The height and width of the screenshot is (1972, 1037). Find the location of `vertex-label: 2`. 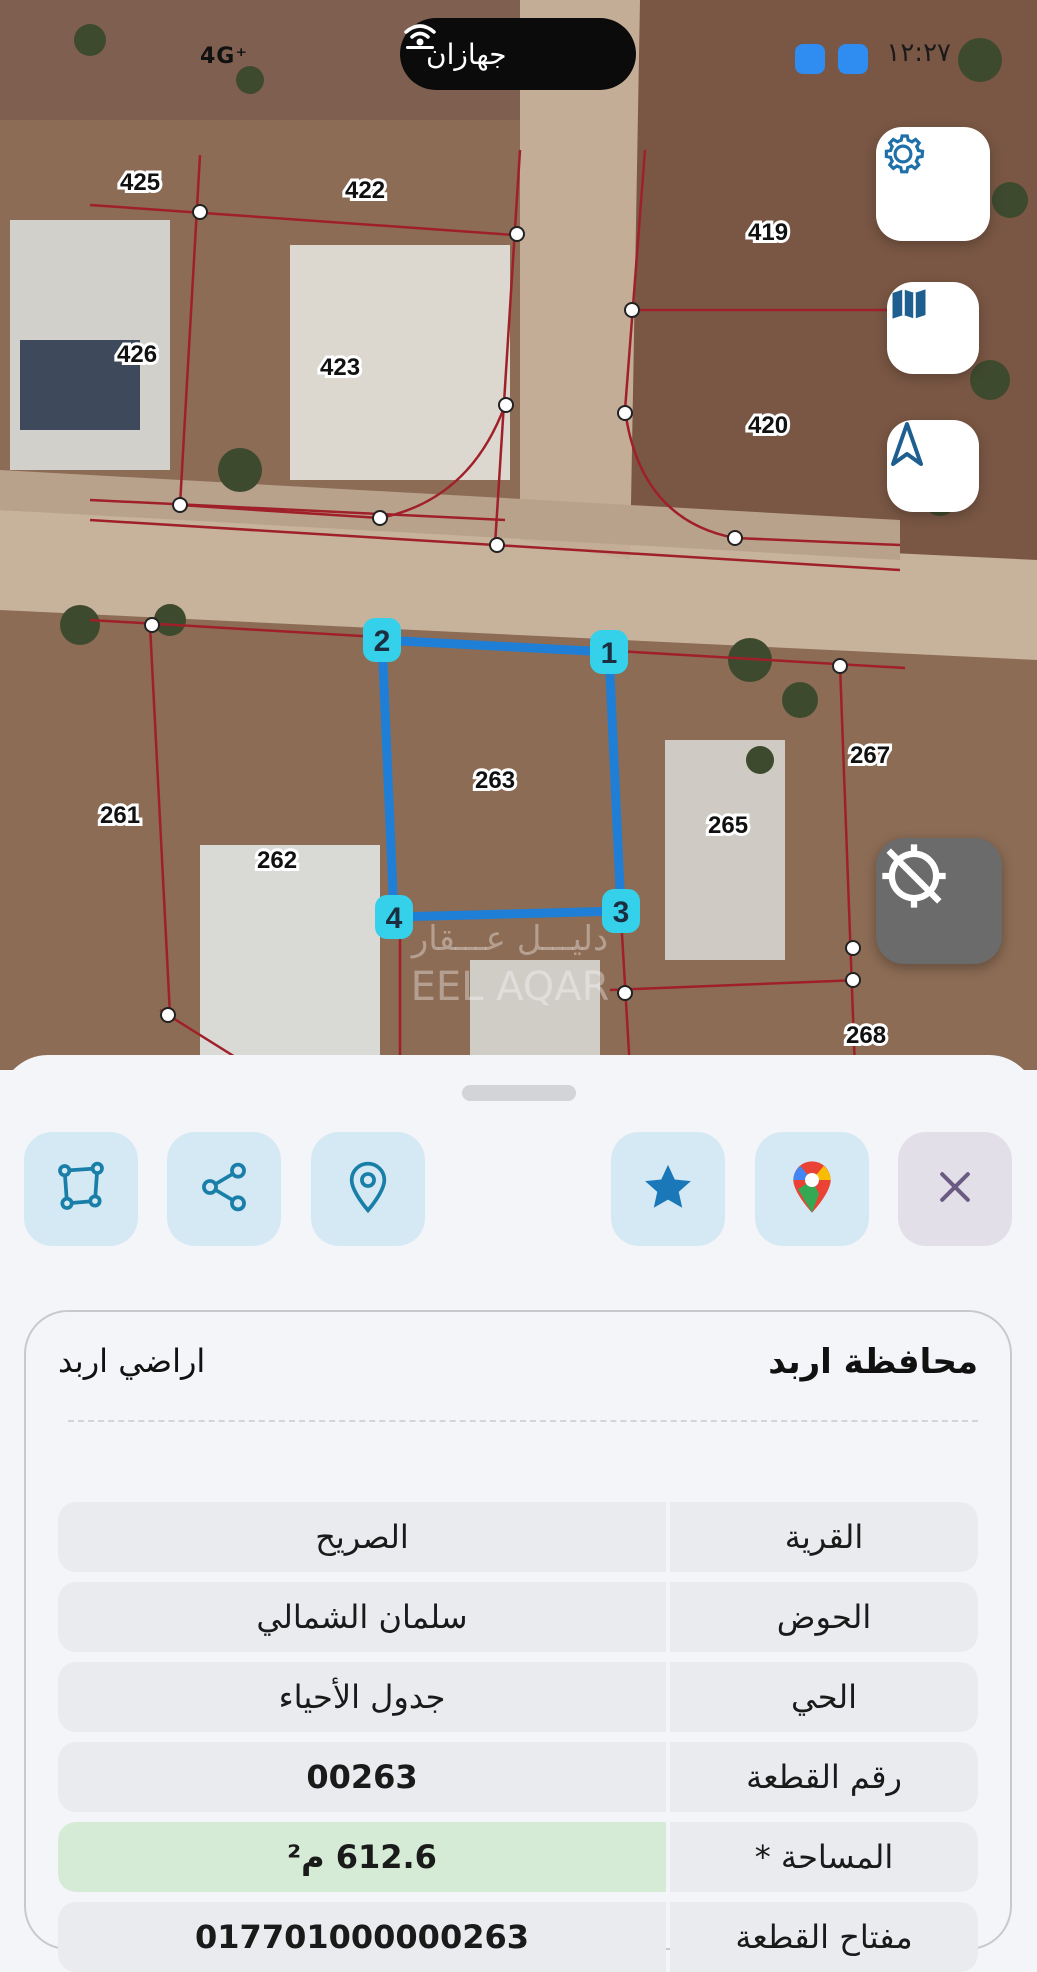

vertex-label: 2 is located at coordinates (382, 641).